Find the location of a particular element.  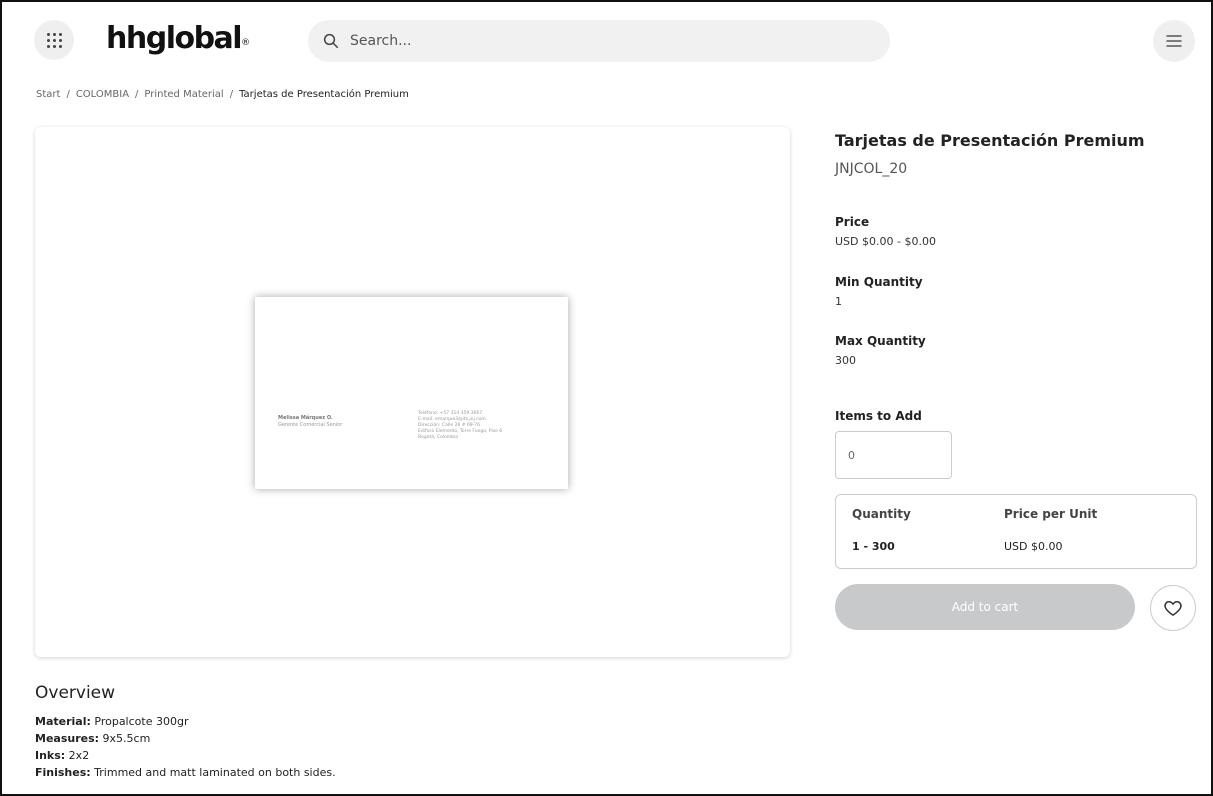

tier-row-price: USD $0.00 is located at coordinates (1033, 546).